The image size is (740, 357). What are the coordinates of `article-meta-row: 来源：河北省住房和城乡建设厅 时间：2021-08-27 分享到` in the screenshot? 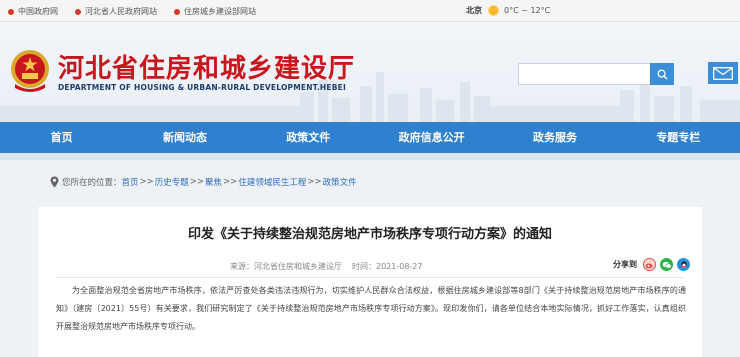 It's located at (370, 267).